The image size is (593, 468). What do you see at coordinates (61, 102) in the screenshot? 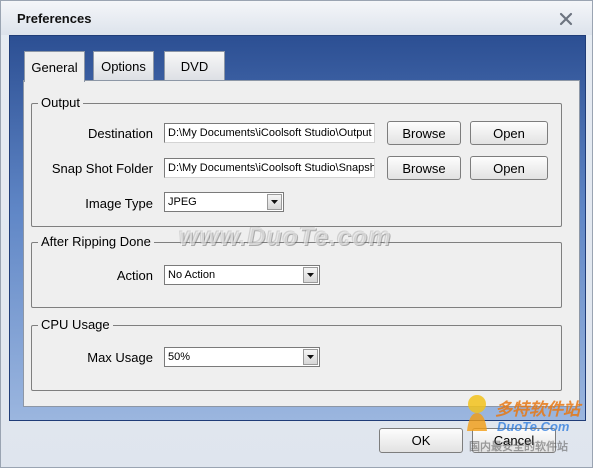
I see `output-legend: Output` at bounding box center [61, 102].